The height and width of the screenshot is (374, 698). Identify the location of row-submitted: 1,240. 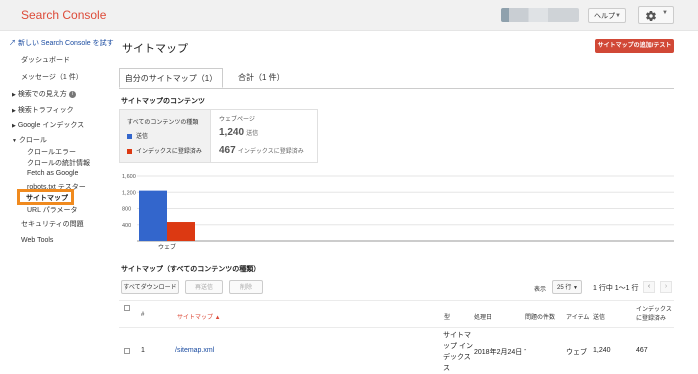
(602, 350).